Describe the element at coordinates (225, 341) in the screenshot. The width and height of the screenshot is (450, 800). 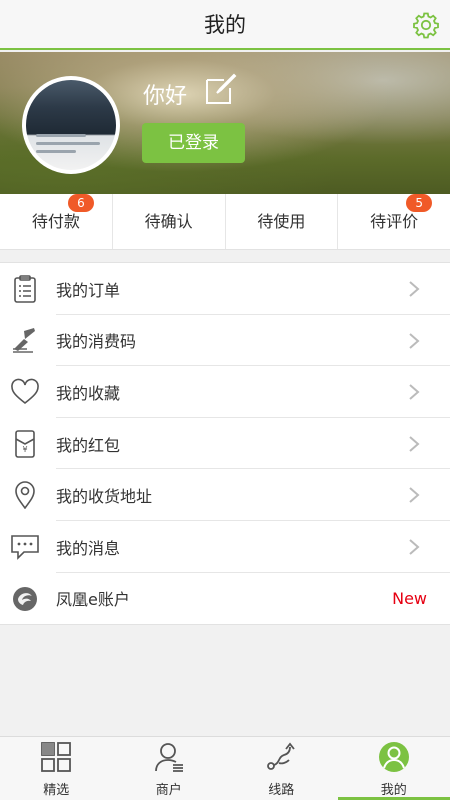
I see `menu-item-consumption-code: 我的消费码` at that location.